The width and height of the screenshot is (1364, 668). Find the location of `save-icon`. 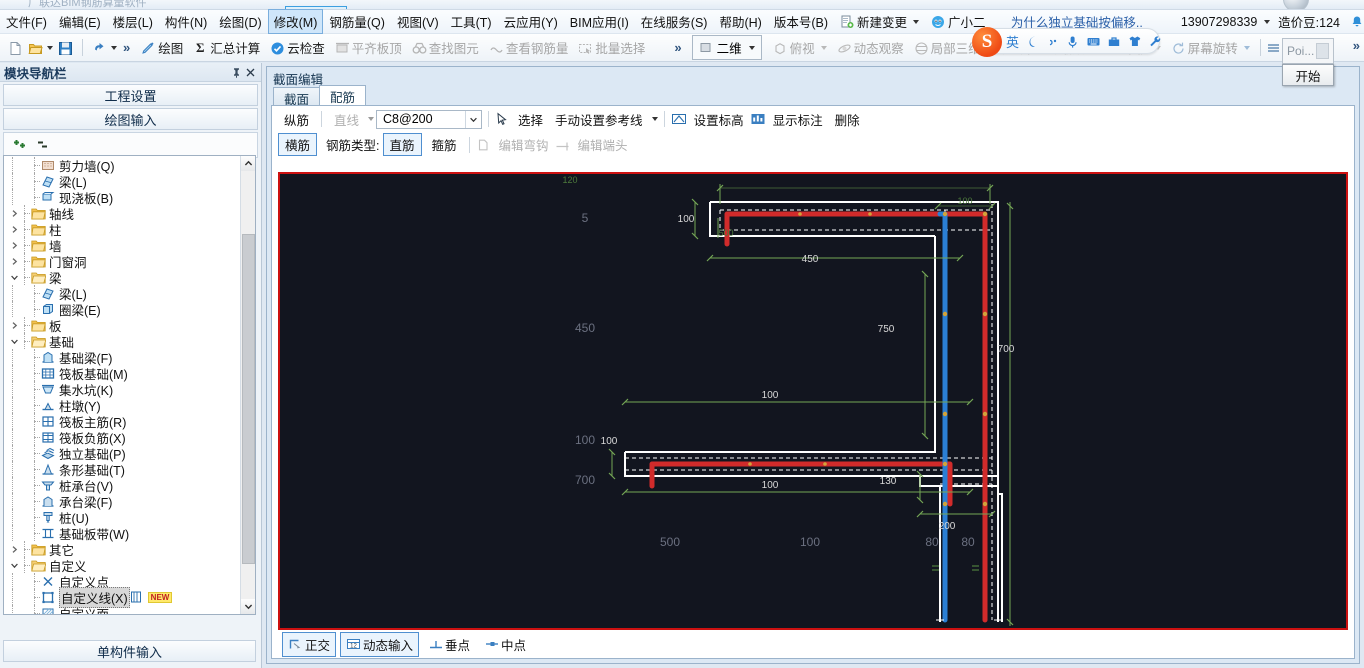

save-icon is located at coordinates (65, 48).